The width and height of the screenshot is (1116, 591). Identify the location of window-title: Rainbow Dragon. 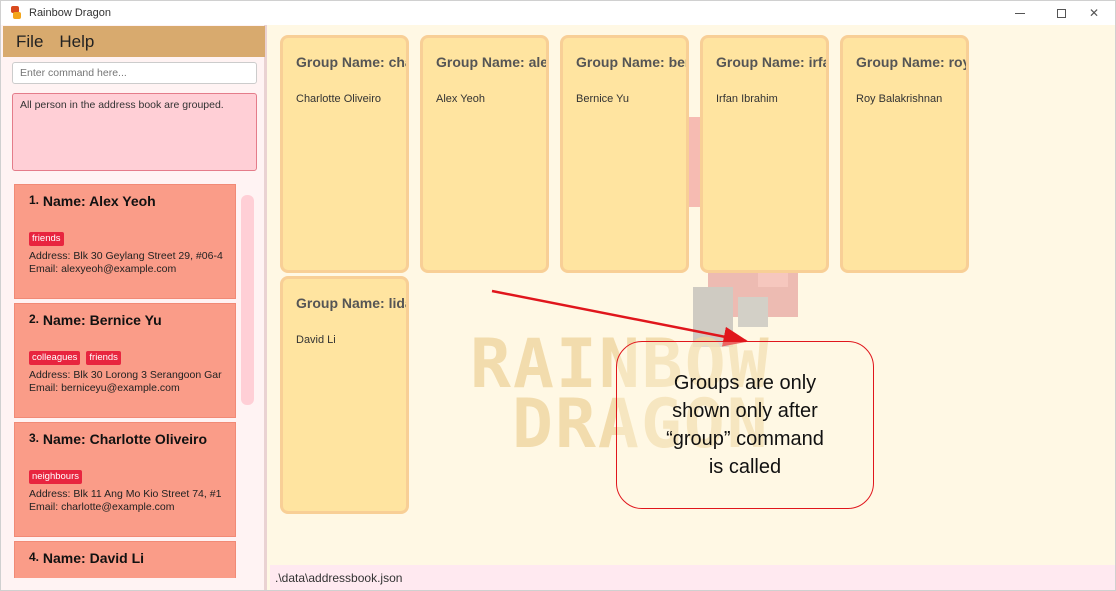
(70, 13).